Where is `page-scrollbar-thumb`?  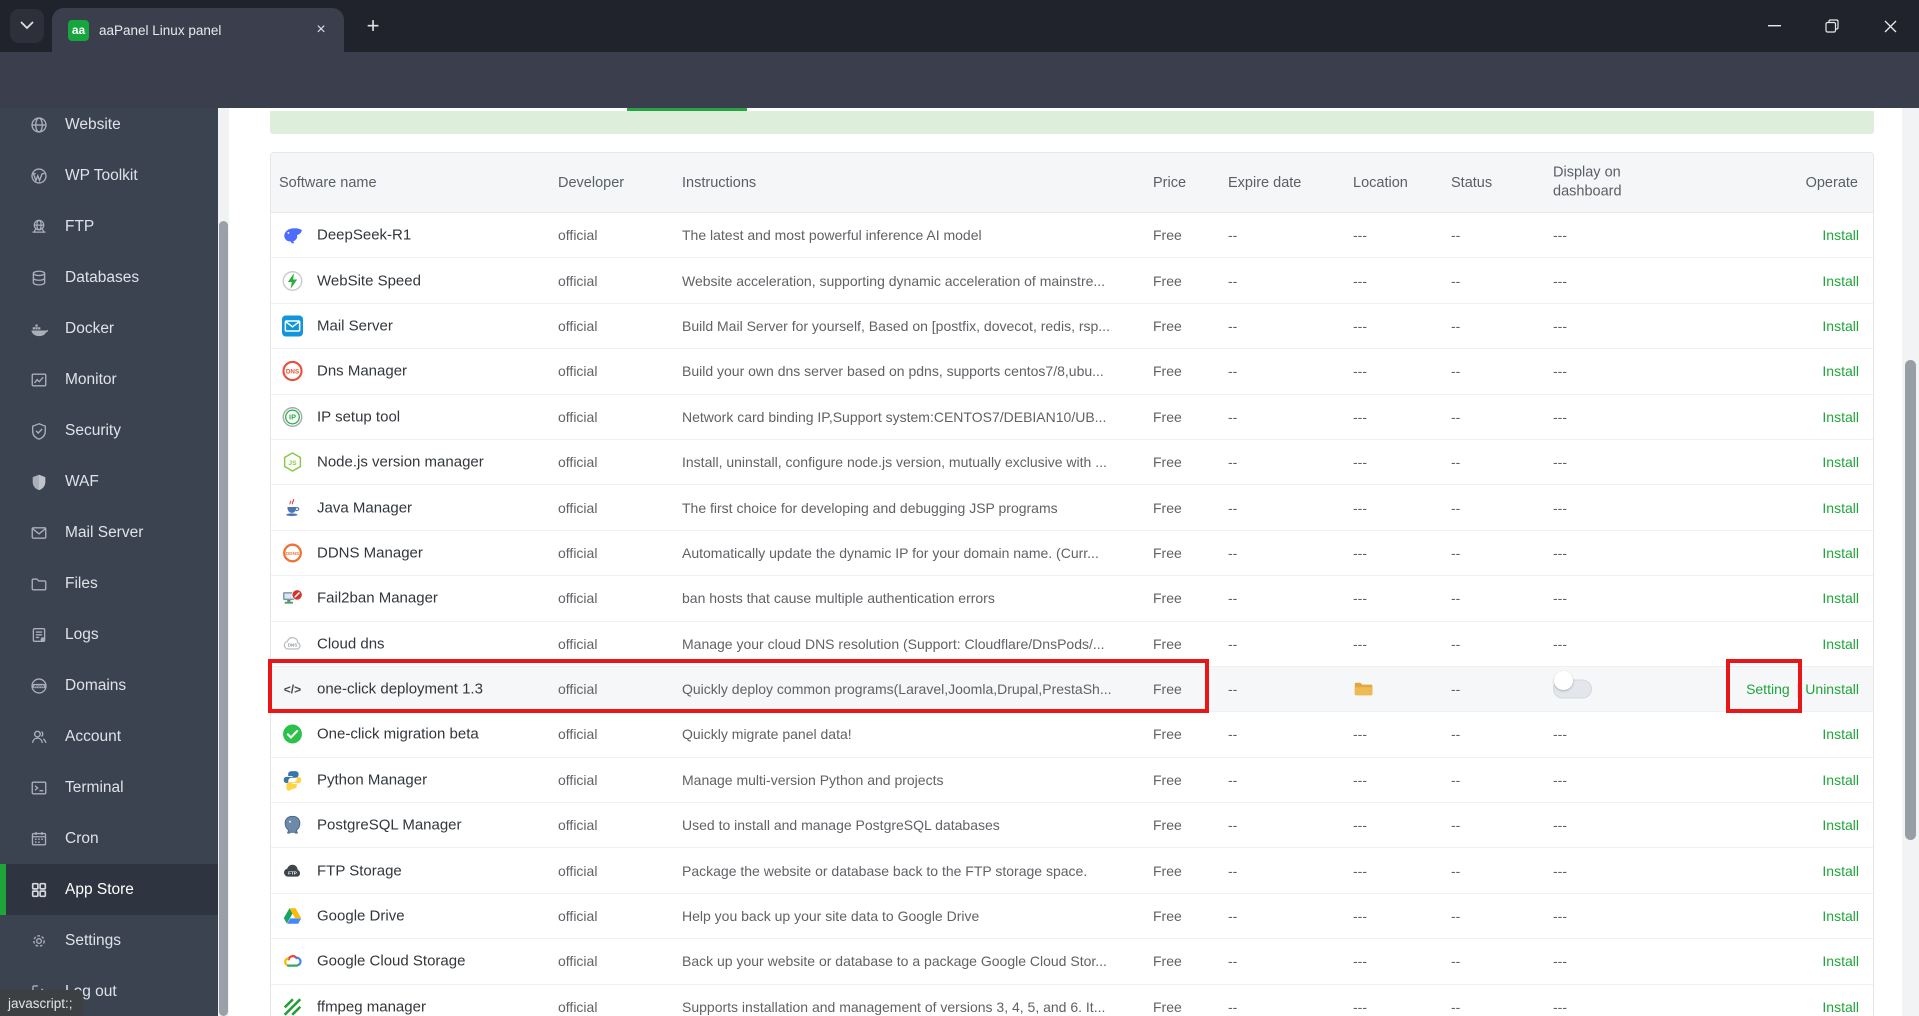
page-scrollbar-thumb is located at coordinates (1910, 600).